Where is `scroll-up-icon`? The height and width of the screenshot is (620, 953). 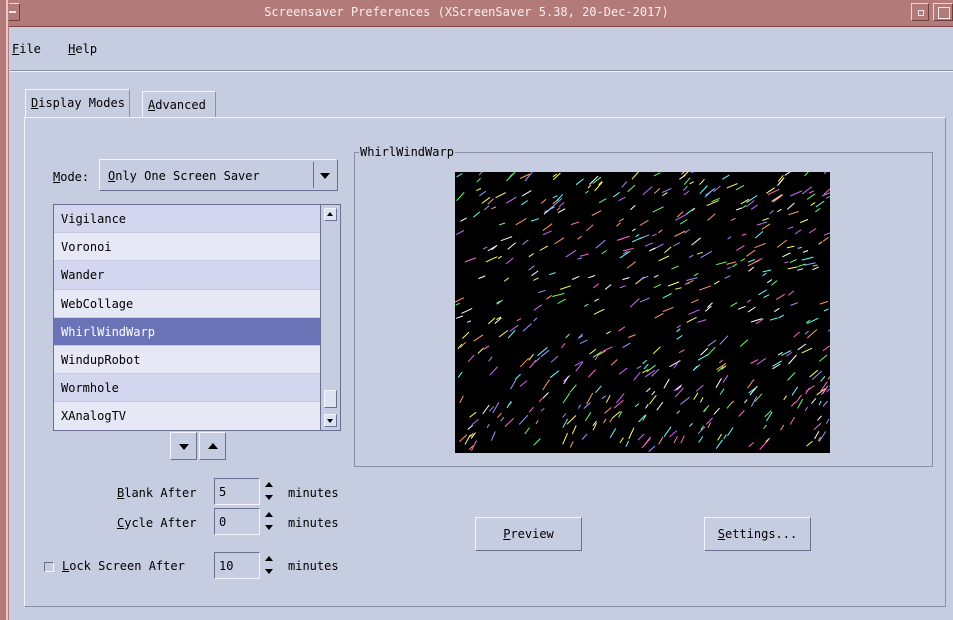
scroll-up-icon is located at coordinates (330, 214).